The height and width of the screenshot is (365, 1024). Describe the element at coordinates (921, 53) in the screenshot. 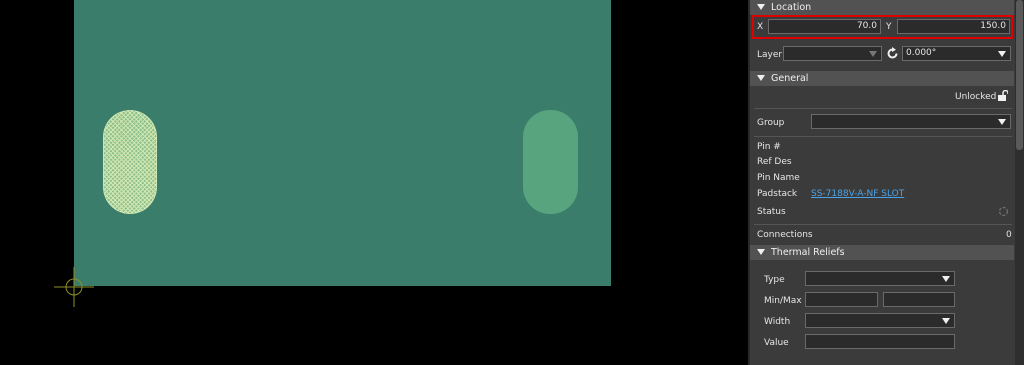

I see `rotation-value: 0.000°` at that location.